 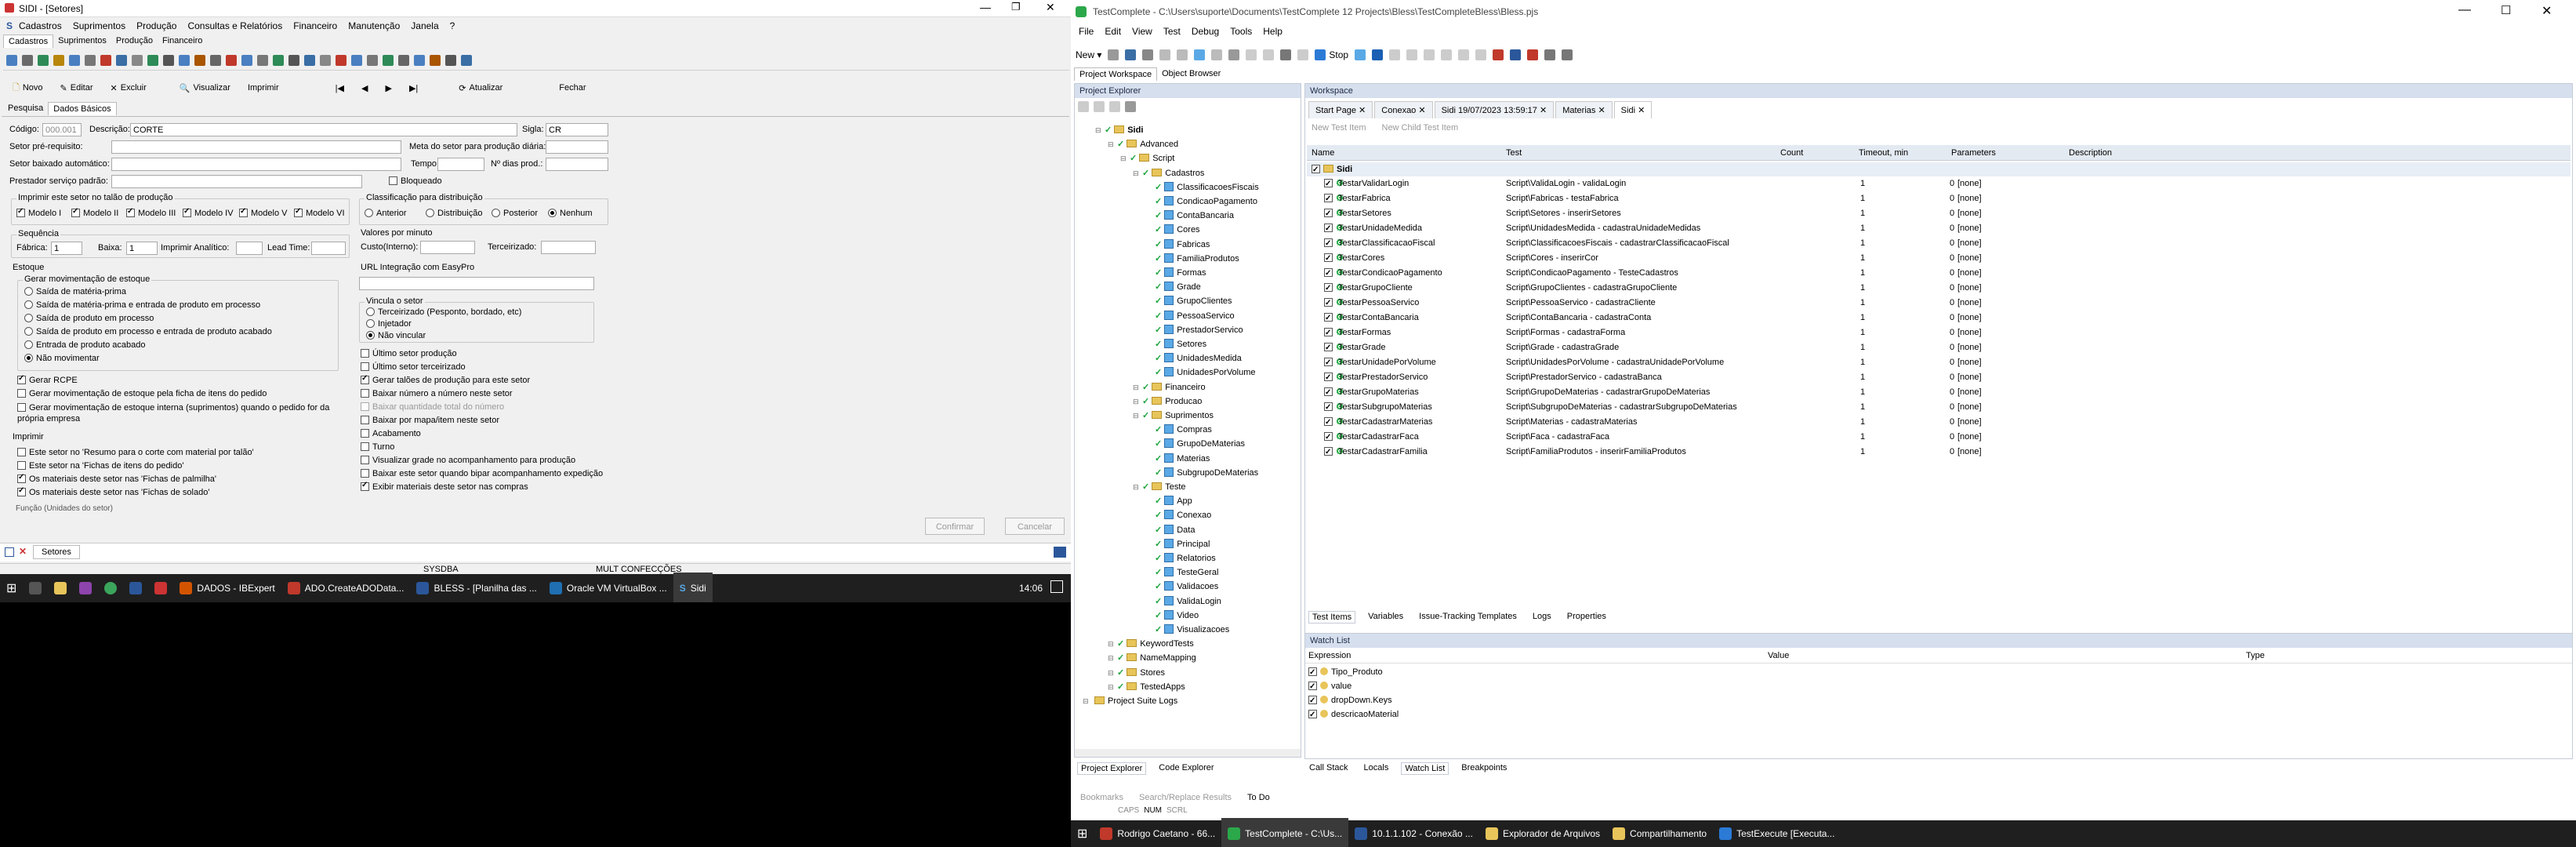 I want to click on new-child-item-button: New Child Test Item, so click(x=1420, y=128).